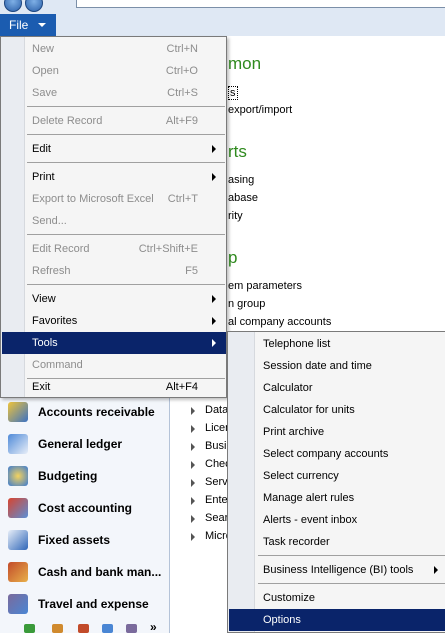  I want to click on nav-item-label: Fixed assets, so click(74, 540).